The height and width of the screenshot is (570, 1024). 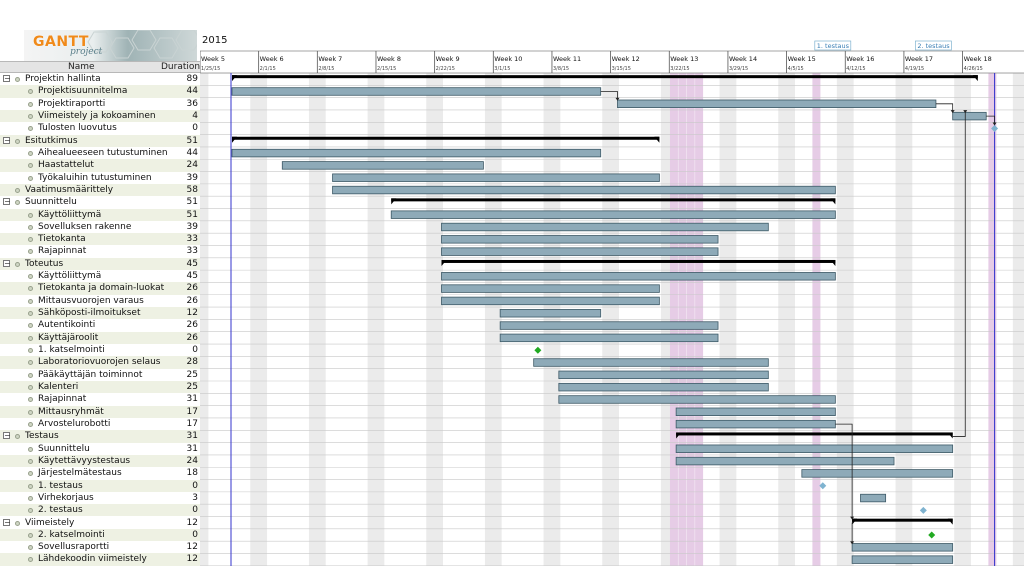 I want to click on task-duration: 18, so click(x=192, y=473).